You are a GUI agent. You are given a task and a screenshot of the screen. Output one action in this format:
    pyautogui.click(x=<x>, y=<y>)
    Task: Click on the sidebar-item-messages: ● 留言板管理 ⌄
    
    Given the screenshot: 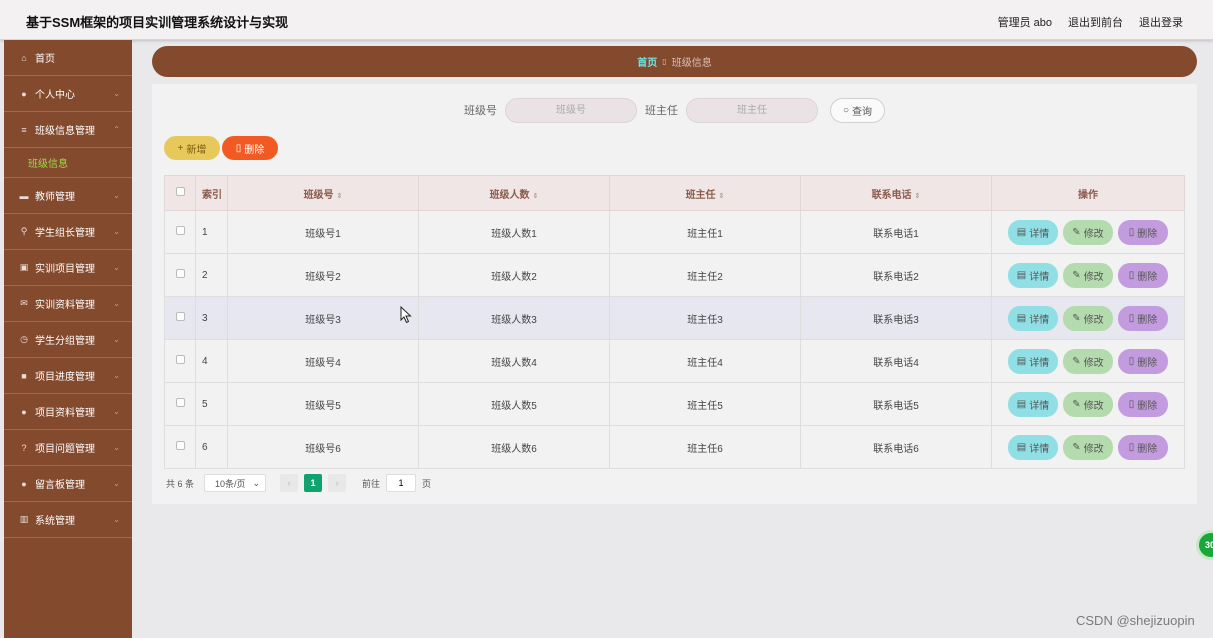 What is the action you would take?
    pyautogui.click(x=68, y=484)
    